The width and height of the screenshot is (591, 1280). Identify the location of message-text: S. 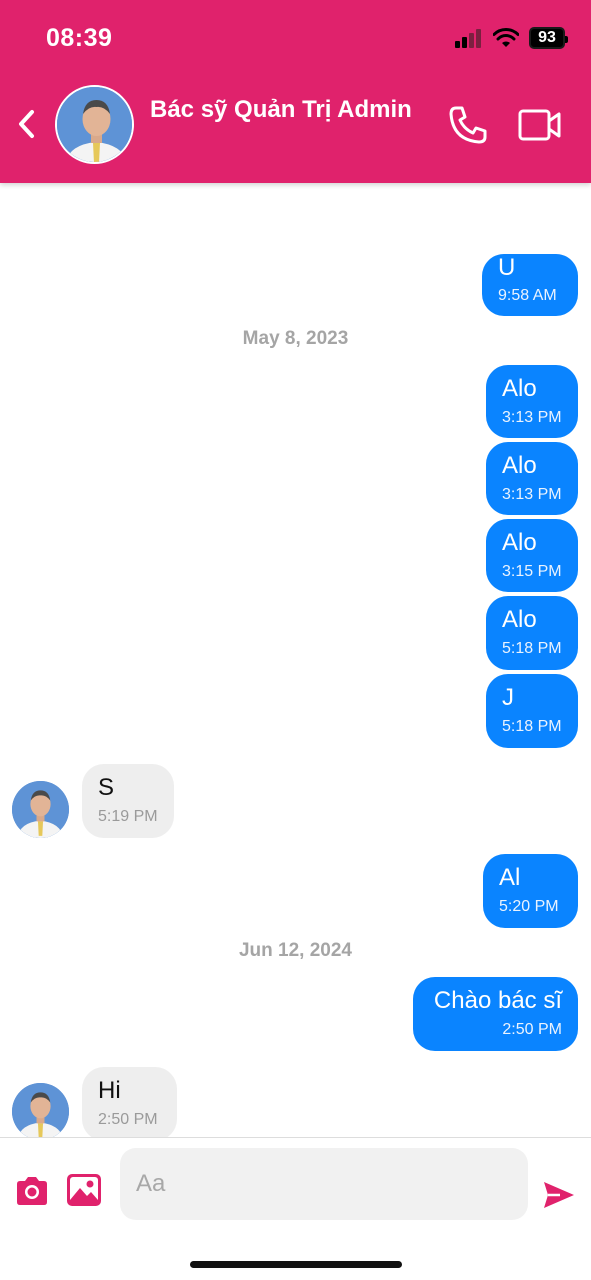
(106, 787).